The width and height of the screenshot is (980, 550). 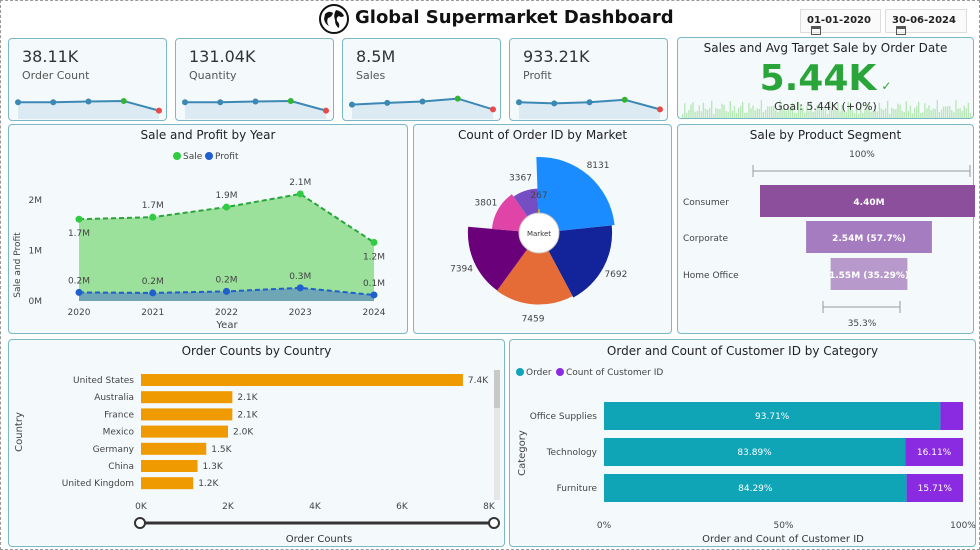 I want to click on segment-bar-label: 1.55M (35.29%), so click(x=869, y=276).